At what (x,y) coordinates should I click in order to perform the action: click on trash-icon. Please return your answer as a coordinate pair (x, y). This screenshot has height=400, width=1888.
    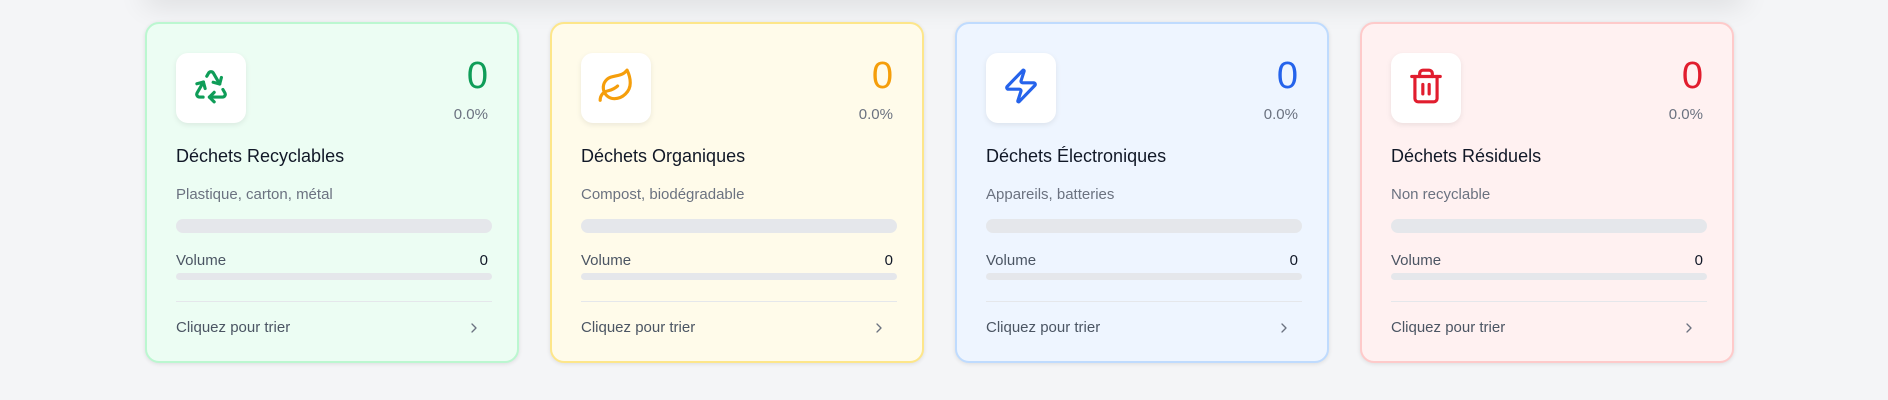
    Looking at the image, I should click on (1426, 88).